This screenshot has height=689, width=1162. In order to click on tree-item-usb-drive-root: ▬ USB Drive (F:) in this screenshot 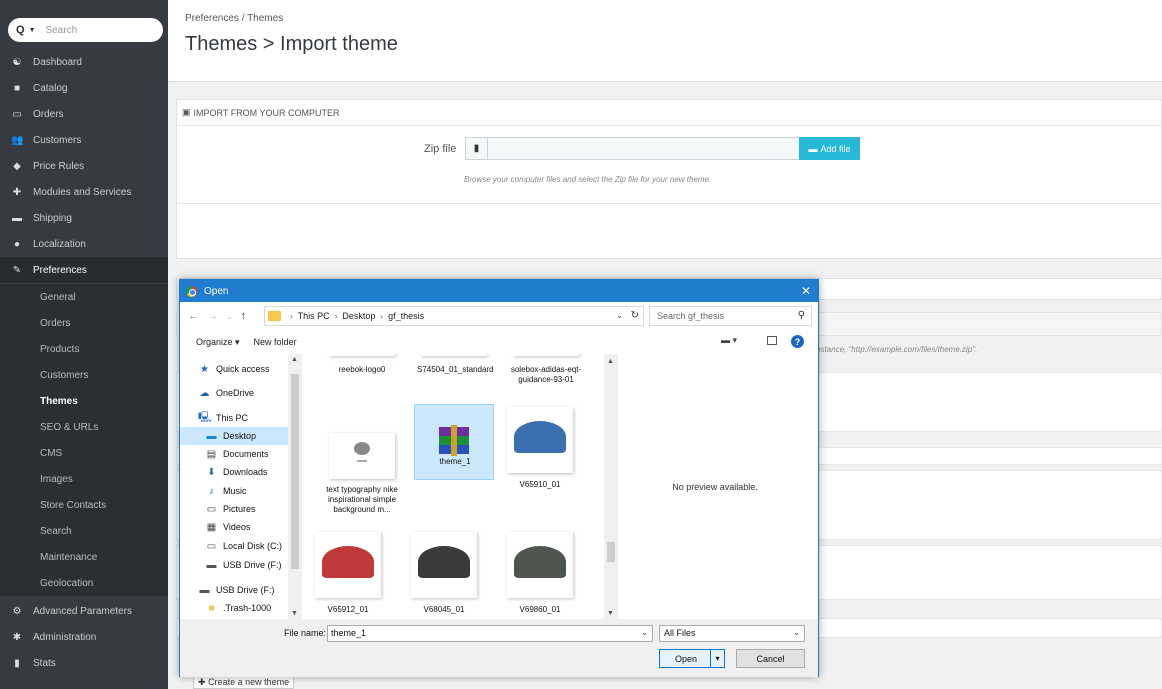, I will do `click(236, 590)`.